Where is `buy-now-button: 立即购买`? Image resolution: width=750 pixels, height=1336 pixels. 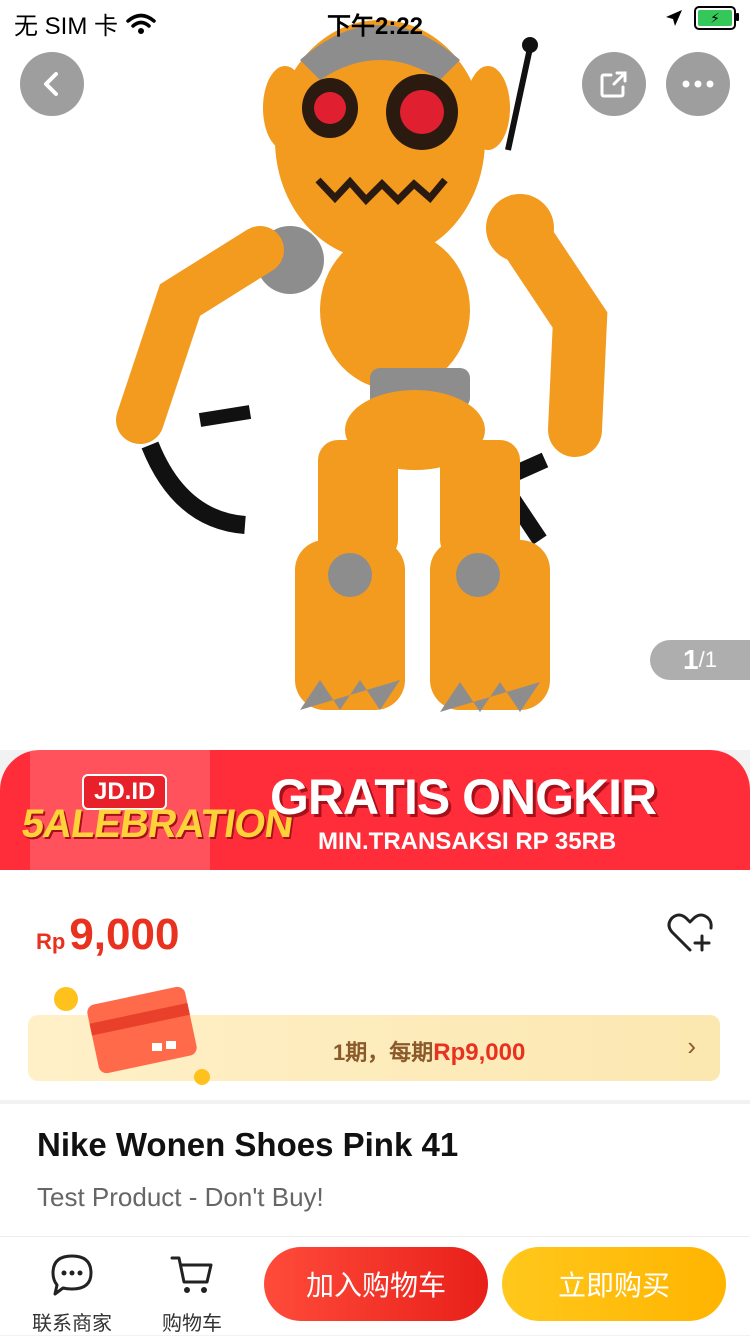
buy-now-button: 立即购买 is located at coordinates (614, 1284).